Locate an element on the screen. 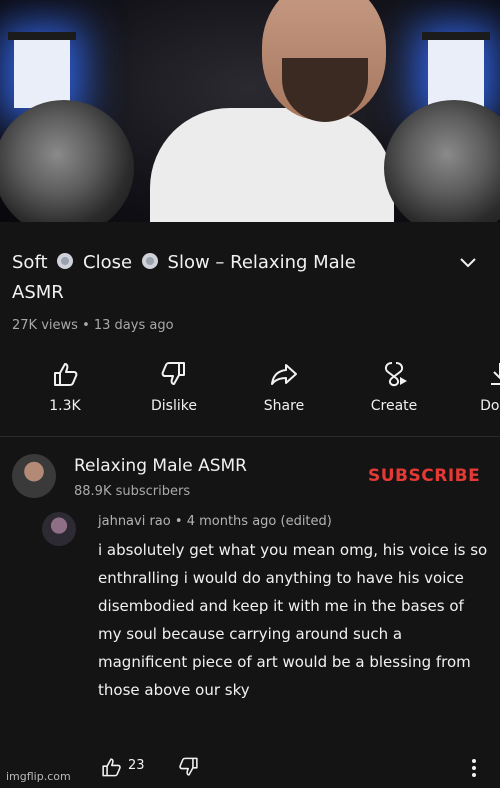 The width and height of the screenshot is (500, 788). chevron-down-icon is located at coordinates (468, 262).